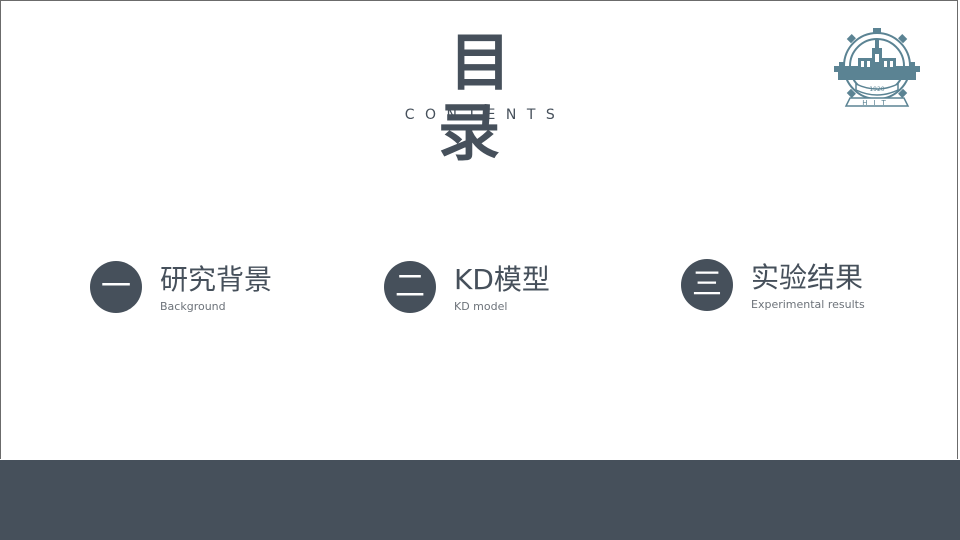 The height and width of the screenshot is (540, 960). I want to click on section-title: KD模型, so click(502, 279).